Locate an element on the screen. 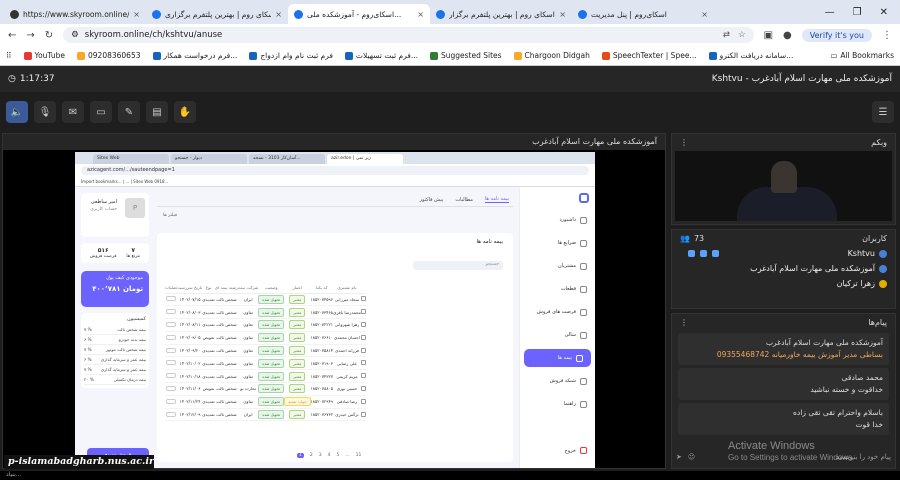 The height and width of the screenshot is (480, 900). cell-date: ۱۴۰۲/۱۱/۰۶ is located at coordinates (190, 389).